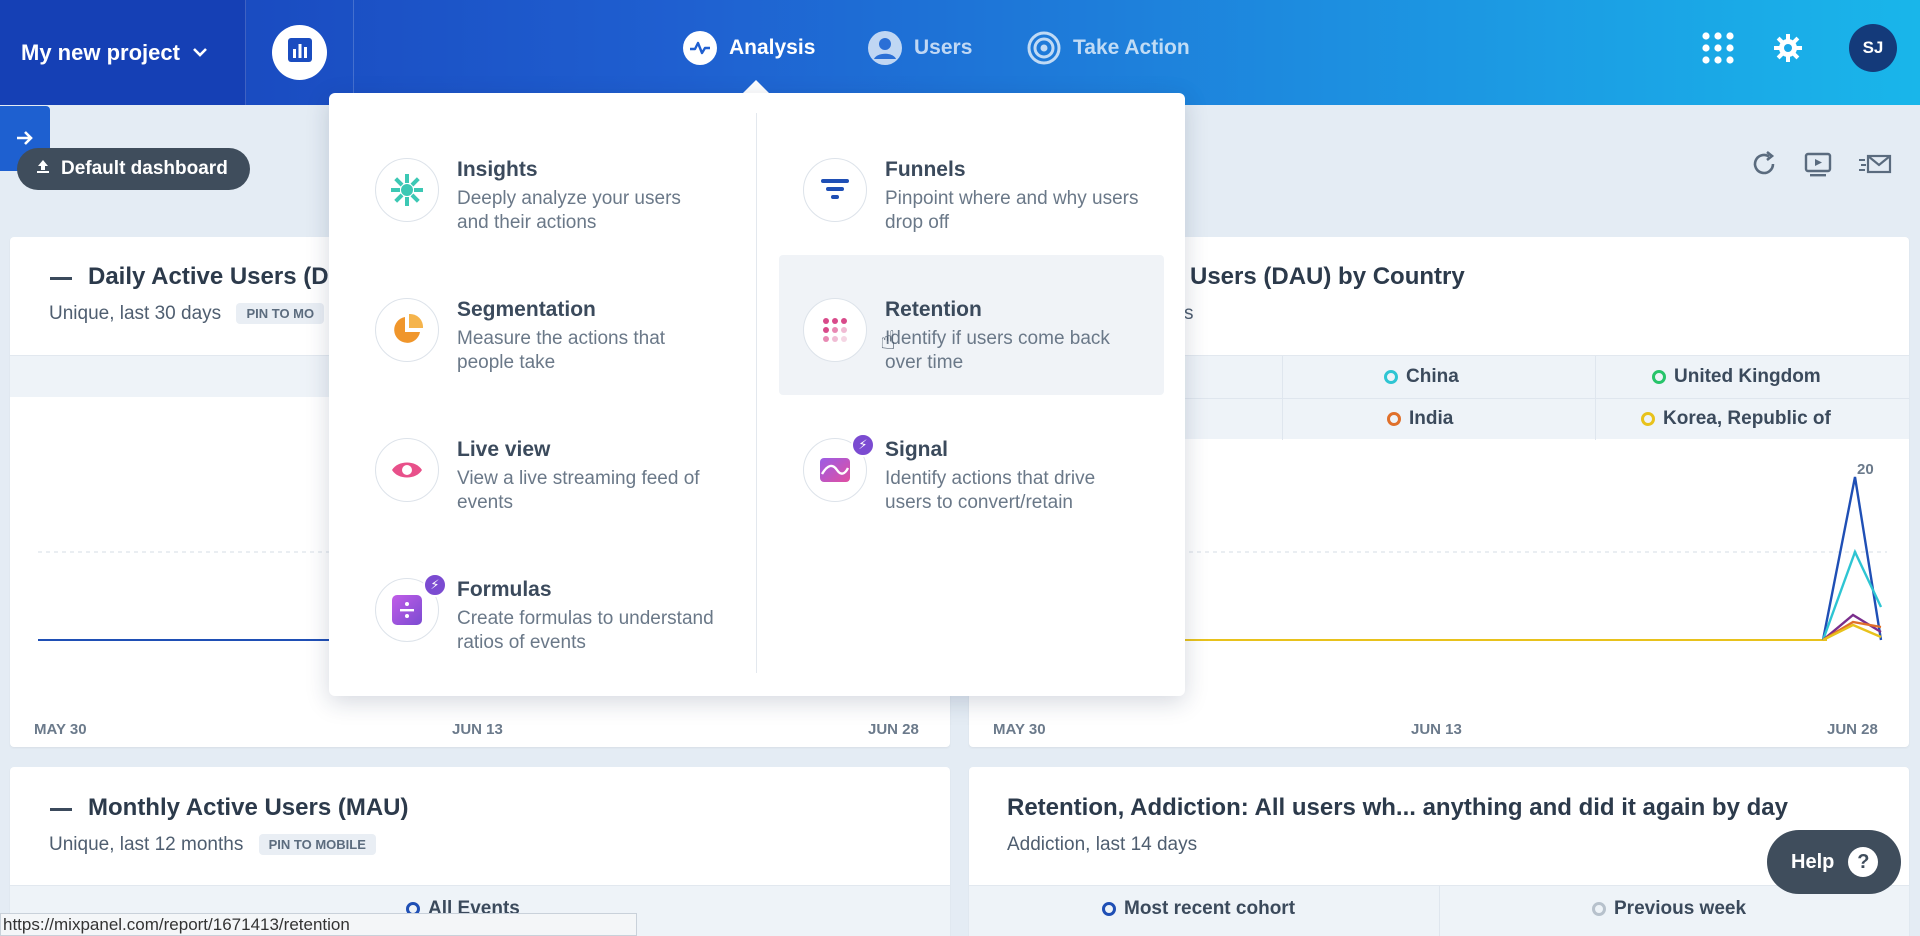 The height and width of the screenshot is (936, 1920). What do you see at coordinates (1044, 48) in the screenshot?
I see `target-icon` at bounding box center [1044, 48].